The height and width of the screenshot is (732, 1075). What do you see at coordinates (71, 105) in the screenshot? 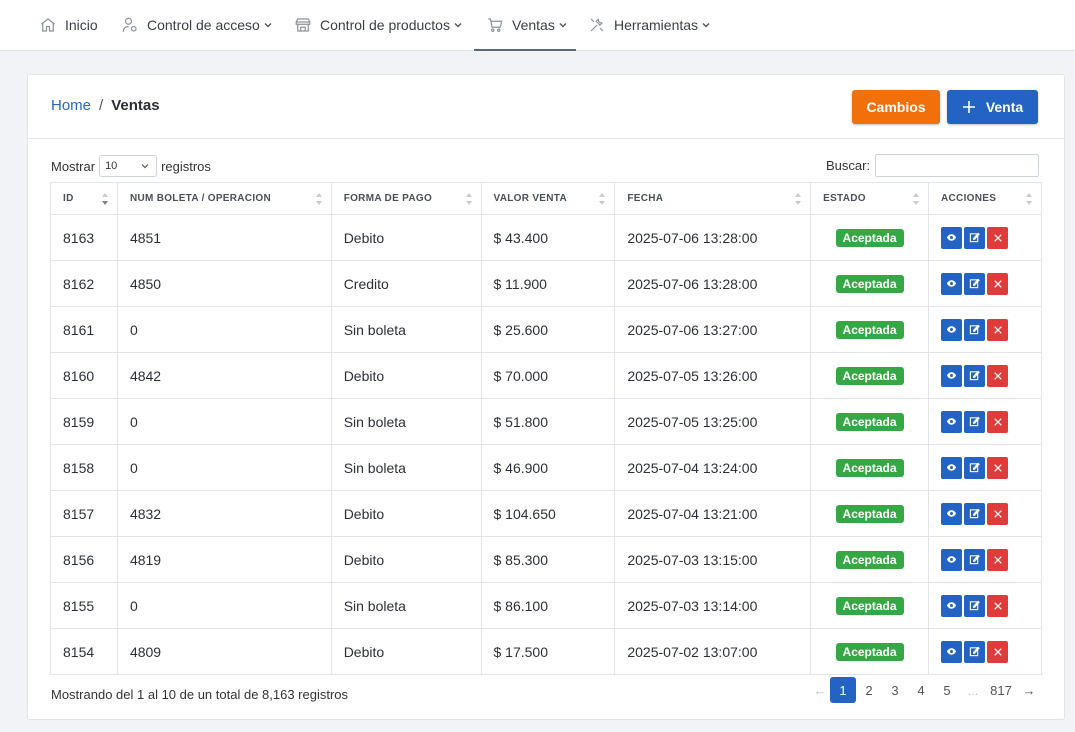
I see `breadcrumb-home-link: Home` at bounding box center [71, 105].